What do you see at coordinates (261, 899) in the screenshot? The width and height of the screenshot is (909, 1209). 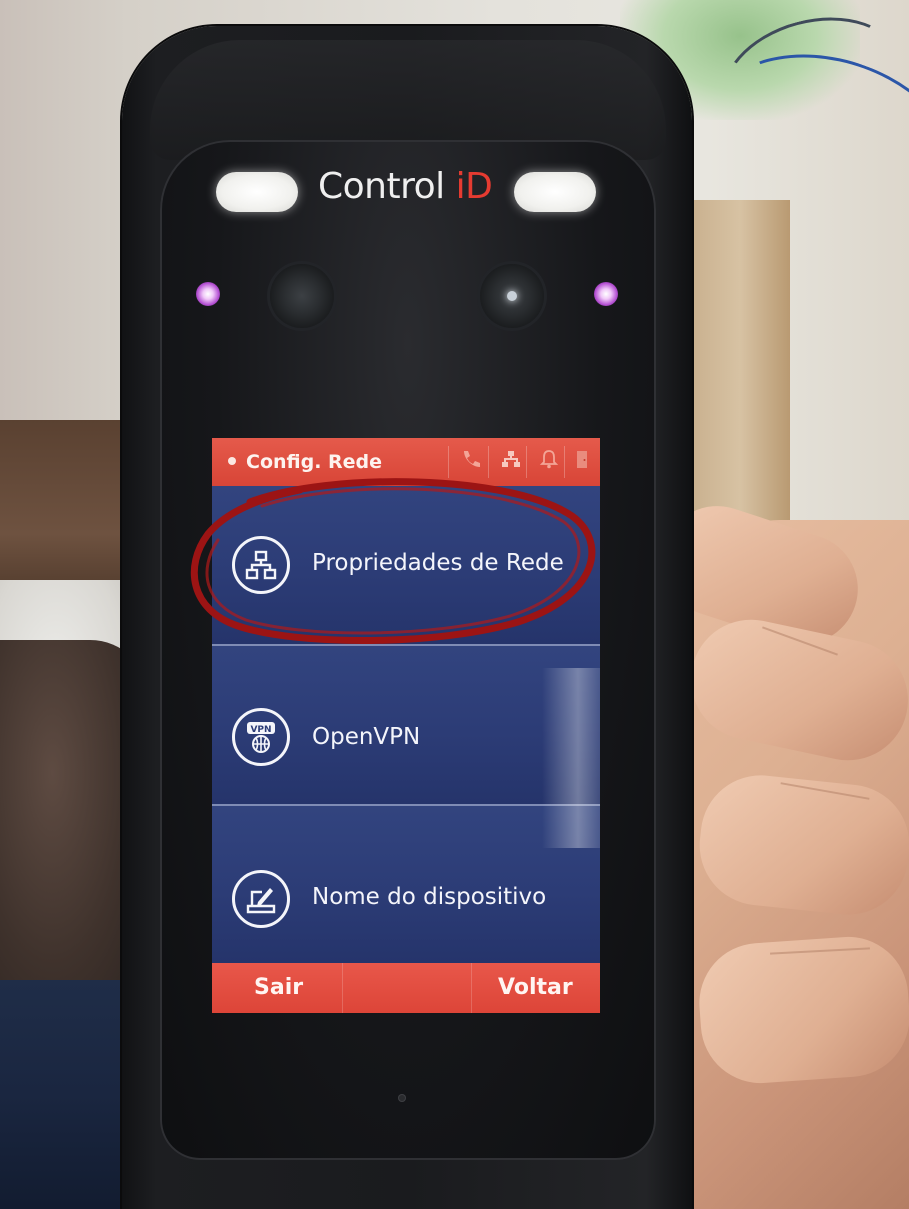 I see `edit-device-icon` at bounding box center [261, 899].